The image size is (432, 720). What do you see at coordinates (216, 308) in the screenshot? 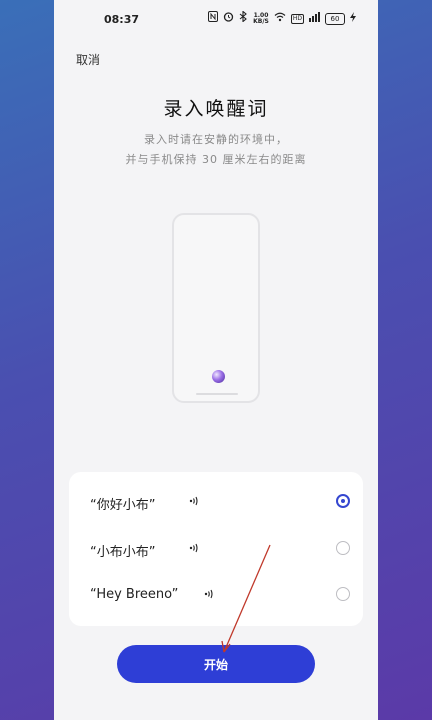
I see `phone-illustration` at bounding box center [216, 308].